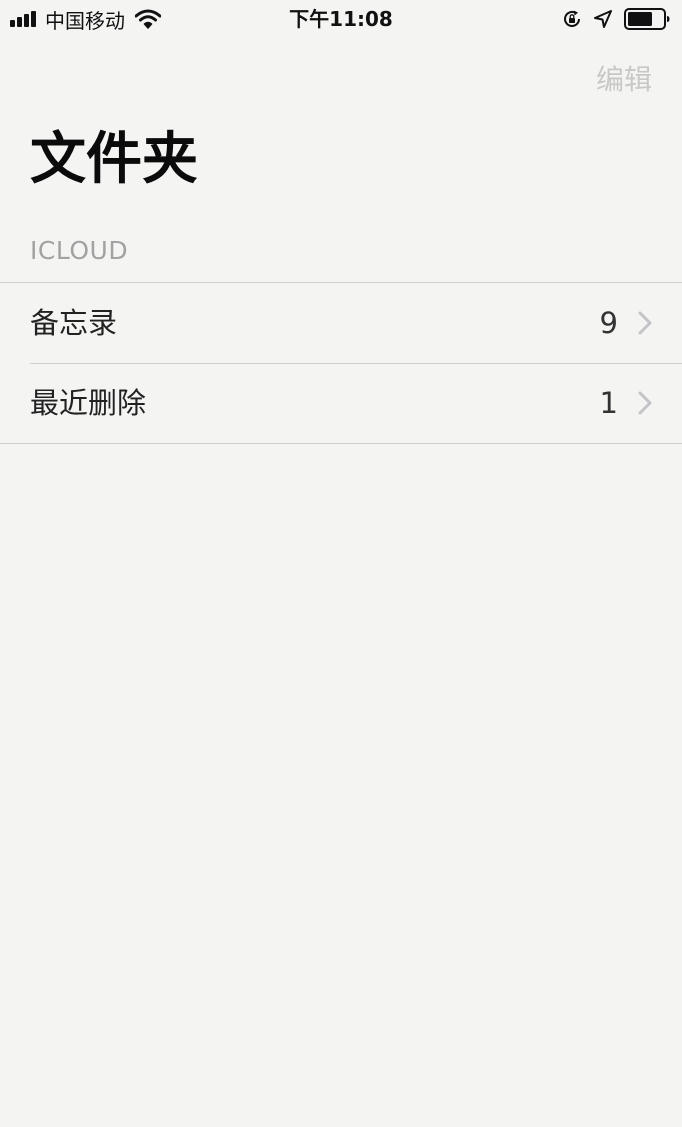  What do you see at coordinates (572, 18) in the screenshot?
I see `rotation-lock-icon` at bounding box center [572, 18].